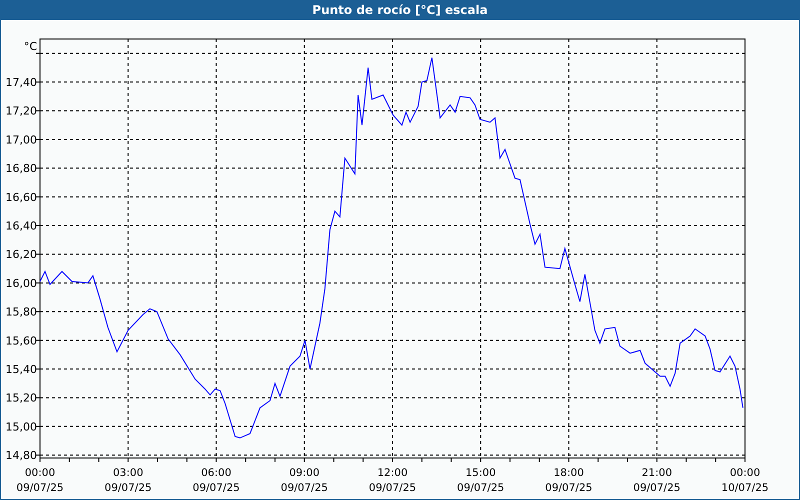  Describe the element at coordinates (400, 10) in the screenshot. I see `window-title: Punto de rocío [°C] escala` at that location.